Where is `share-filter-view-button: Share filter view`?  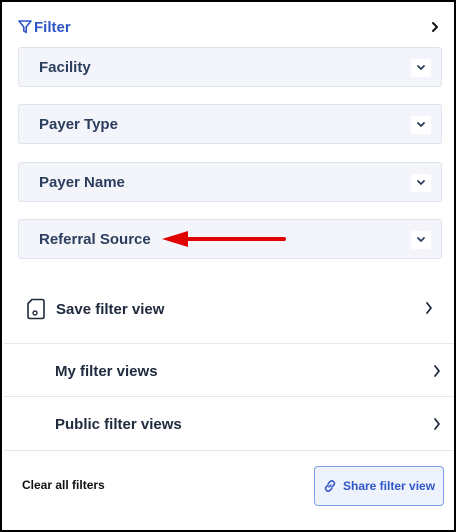 share-filter-view-button: Share filter view is located at coordinates (379, 486).